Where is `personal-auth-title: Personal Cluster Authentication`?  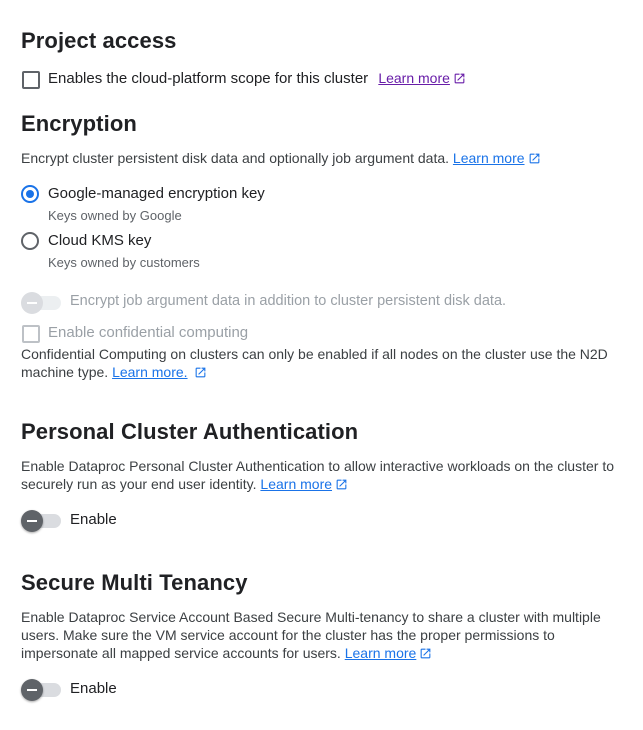 personal-auth-title: Personal Cluster Authentication is located at coordinates (190, 431).